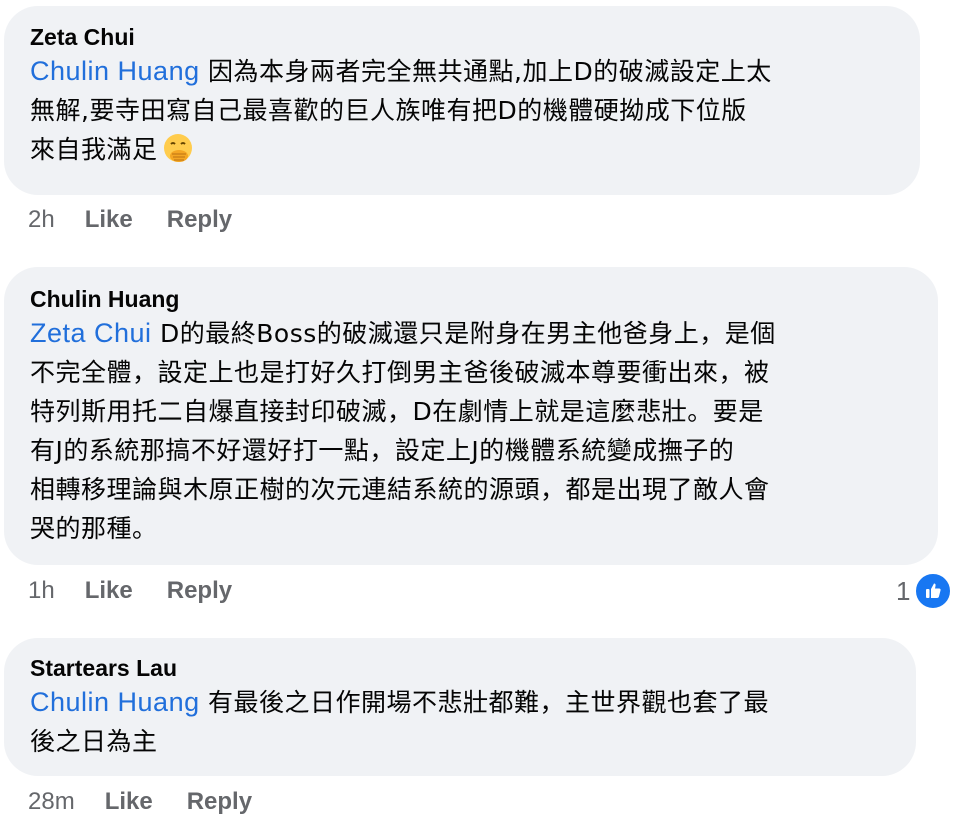 This screenshot has height=837, width=966. What do you see at coordinates (94, 149) in the screenshot?
I see `comment-line: 來自我滿足` at bounding box center [94, 149].